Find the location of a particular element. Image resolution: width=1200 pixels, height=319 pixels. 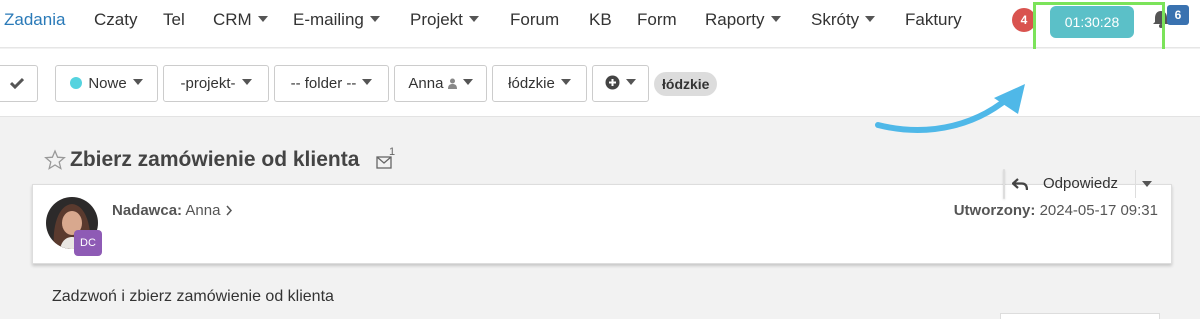

folder-label: -- folder -- is located at coordinates (323, 83).